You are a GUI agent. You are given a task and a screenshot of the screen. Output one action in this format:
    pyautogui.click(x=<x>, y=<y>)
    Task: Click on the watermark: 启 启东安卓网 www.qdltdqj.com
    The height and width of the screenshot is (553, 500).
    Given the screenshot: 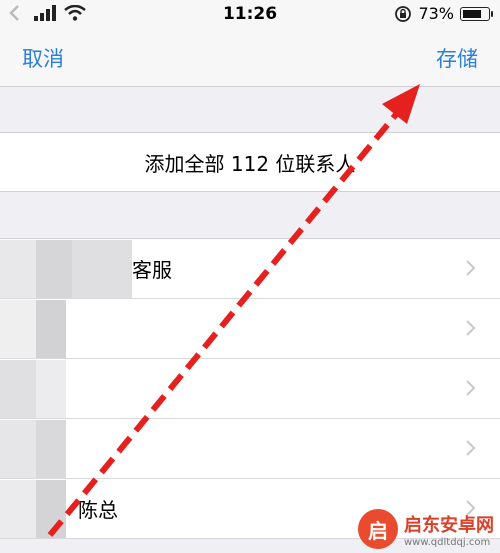 What is the action you would take?
    pyautogui.click(x=426, y=529)
    